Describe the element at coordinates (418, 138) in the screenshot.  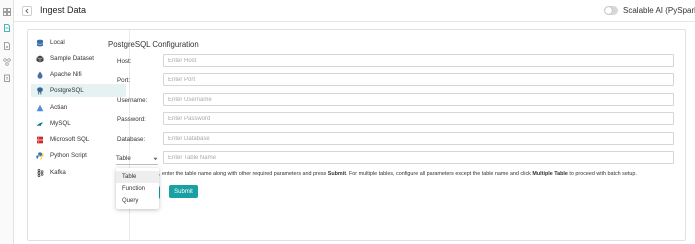
I see `database-input` at that location.